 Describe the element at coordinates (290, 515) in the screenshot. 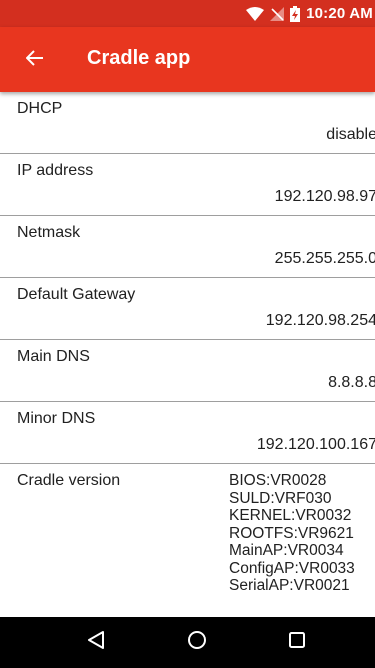

I see `version-item: KERNEL:VR0032` at that location.